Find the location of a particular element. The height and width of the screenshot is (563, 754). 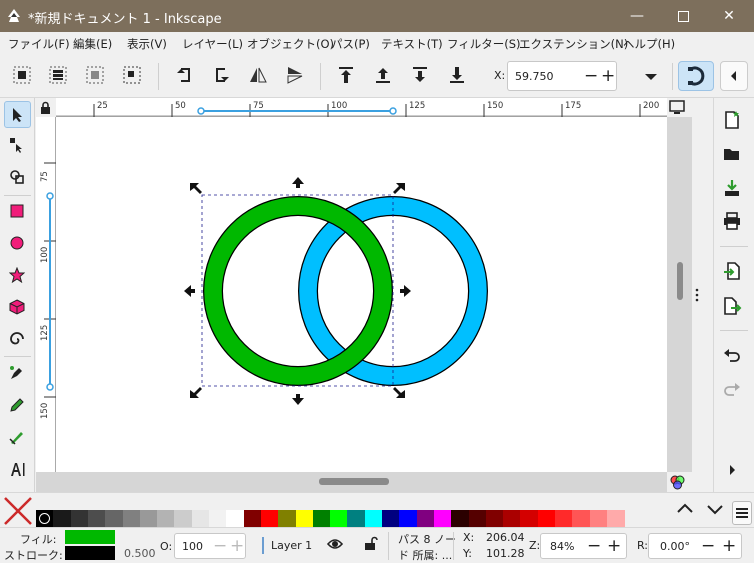

color-managed-toggle is located at coordinates (677, 484).